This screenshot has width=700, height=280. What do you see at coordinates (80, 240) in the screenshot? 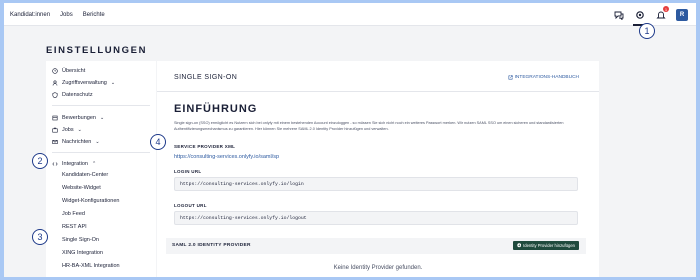
I see `sidebar-subitem-single-sign-on: Single Sign-On` at bounding box center [80, 240].